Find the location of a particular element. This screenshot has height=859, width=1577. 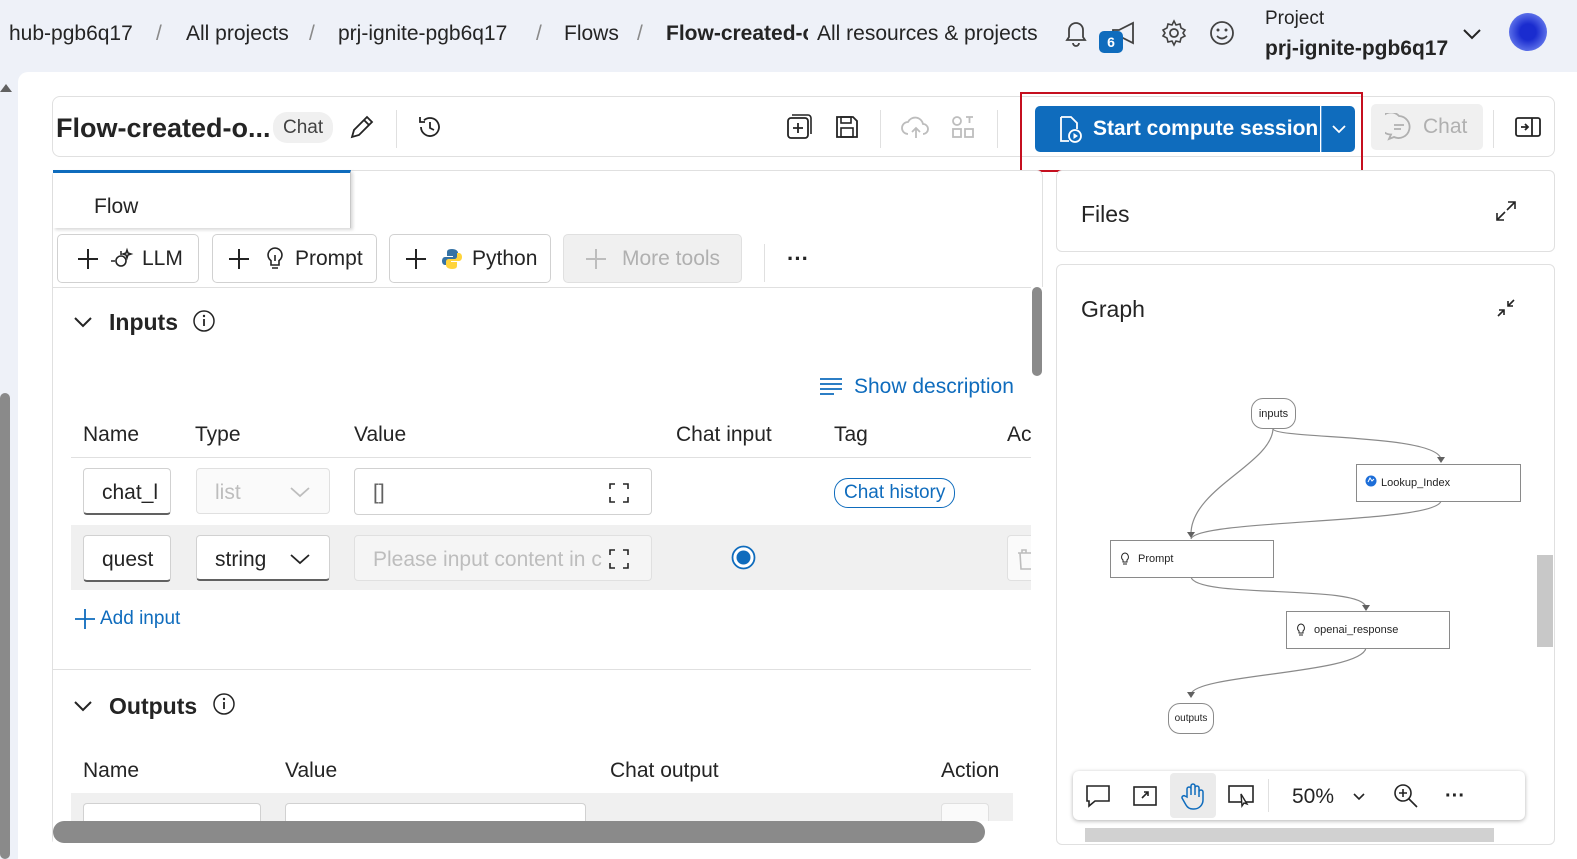

input-value-placeholder: Please input content in c is located at coordinates (487, 559).